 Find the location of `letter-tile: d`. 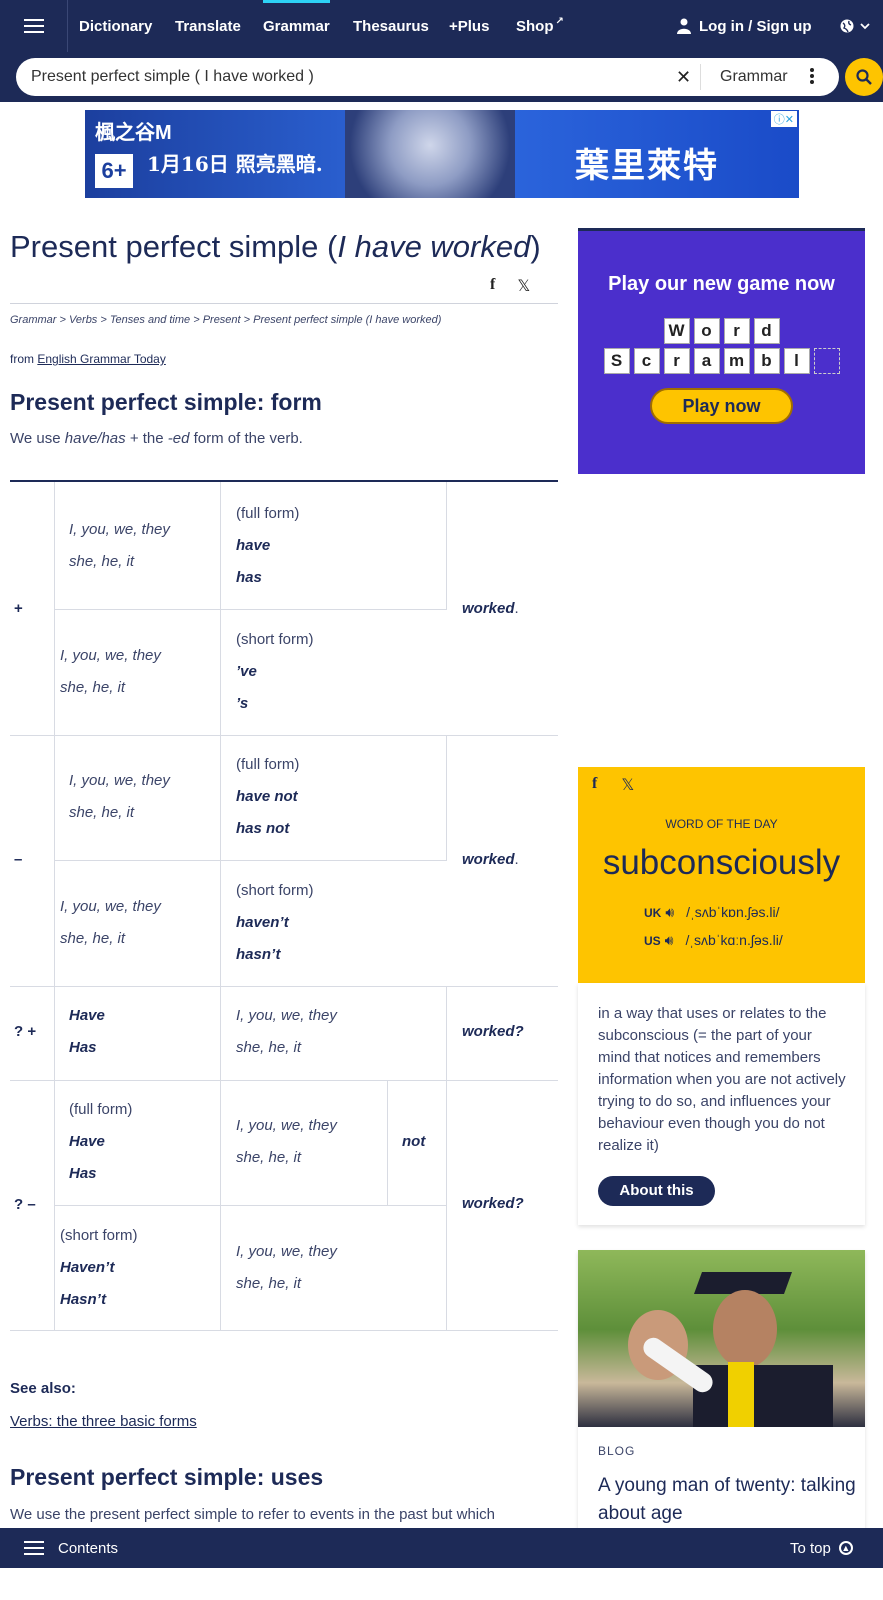

letter-tile: d is located at coordinates (766, 331).